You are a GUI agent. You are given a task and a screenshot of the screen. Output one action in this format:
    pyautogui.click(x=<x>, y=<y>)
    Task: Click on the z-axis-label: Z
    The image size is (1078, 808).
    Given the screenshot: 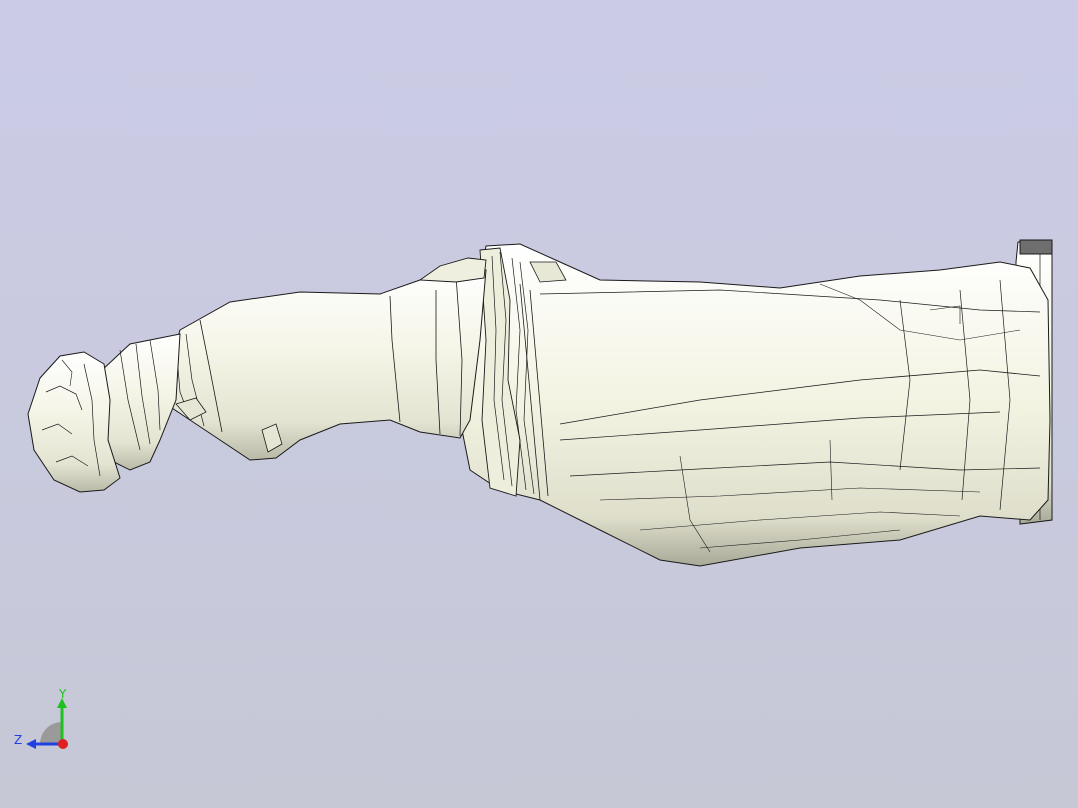 What is the action you would take?
    pyautogui.click(x=18, y=740)
    